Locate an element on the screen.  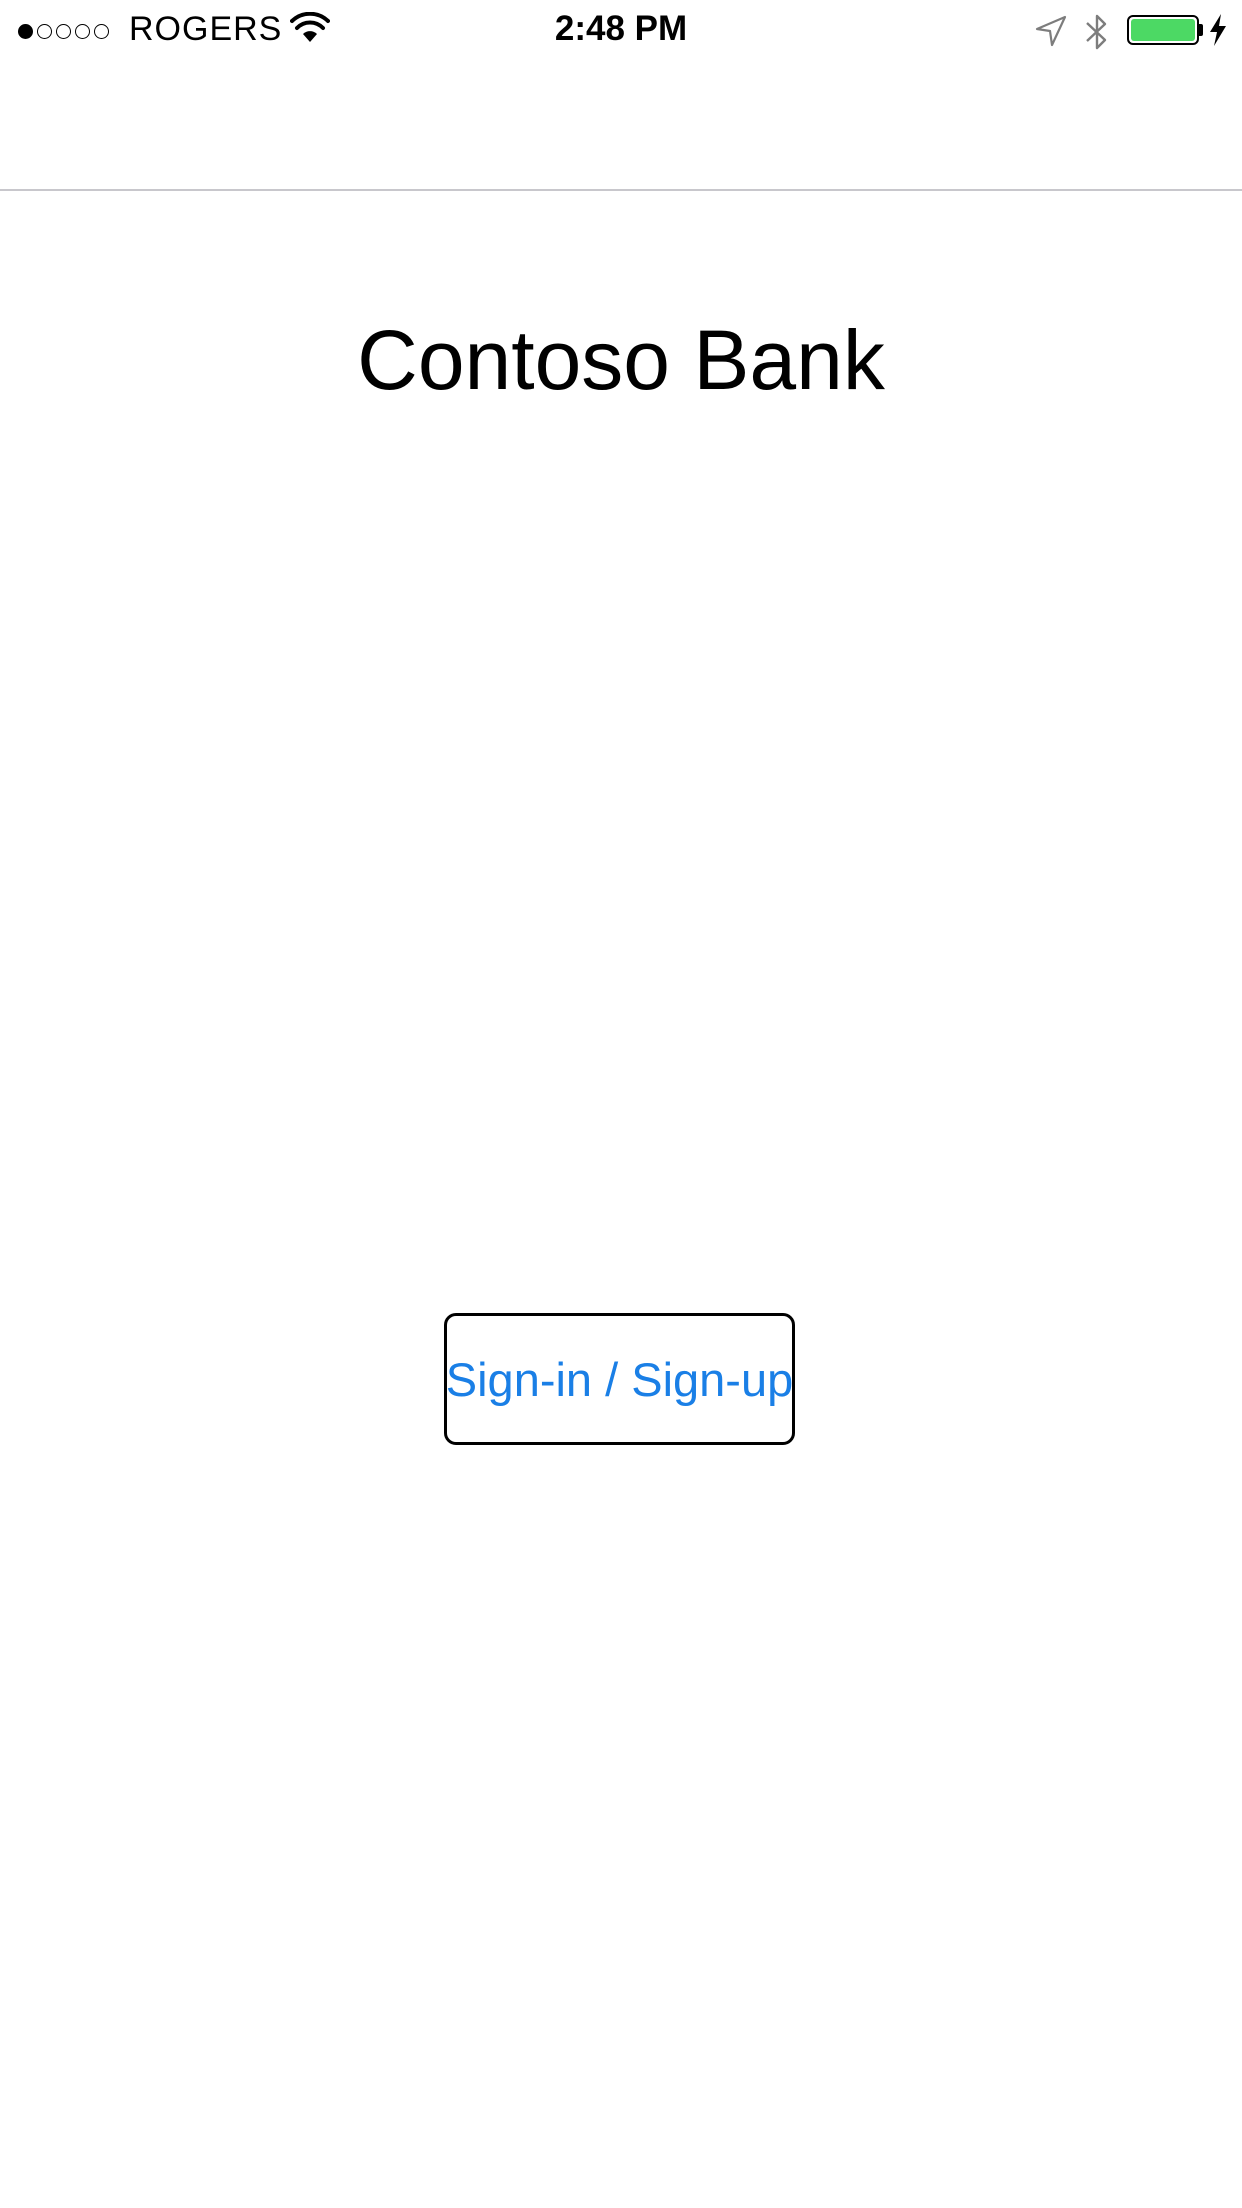
status-bar: ROGERS 2:48 PM is located at coordinates (621, 30).